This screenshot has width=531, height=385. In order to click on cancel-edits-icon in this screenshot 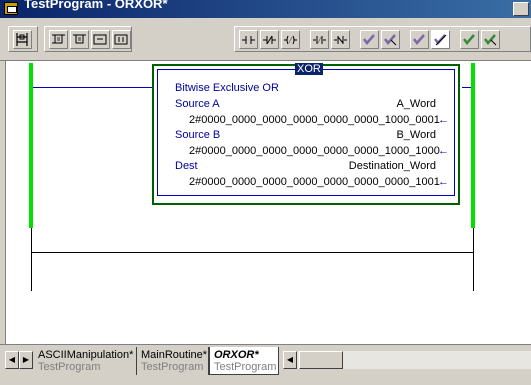, I will do `click(490, 39)`.